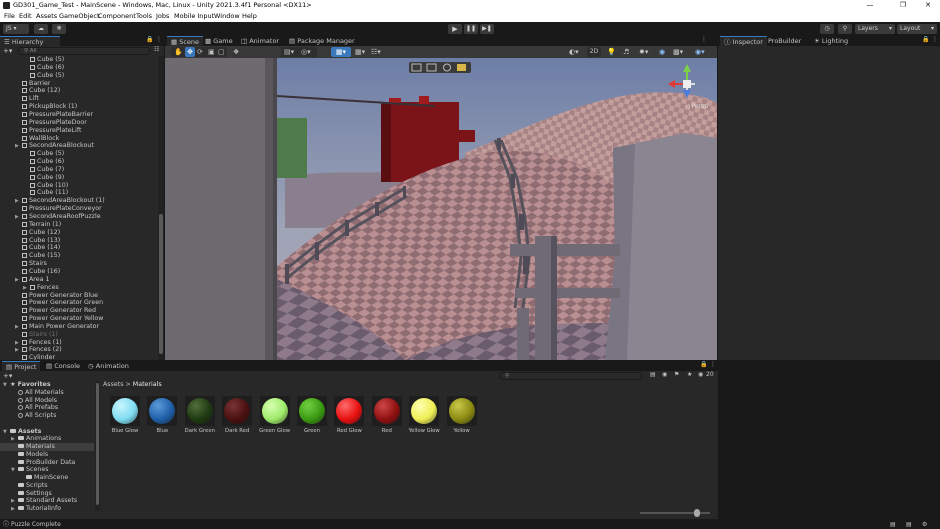 This screenshot has width=940, height=529. I want to click on hierarchy-row: ▶ SecondAreaRoofPuzzle, so click(79, 217).